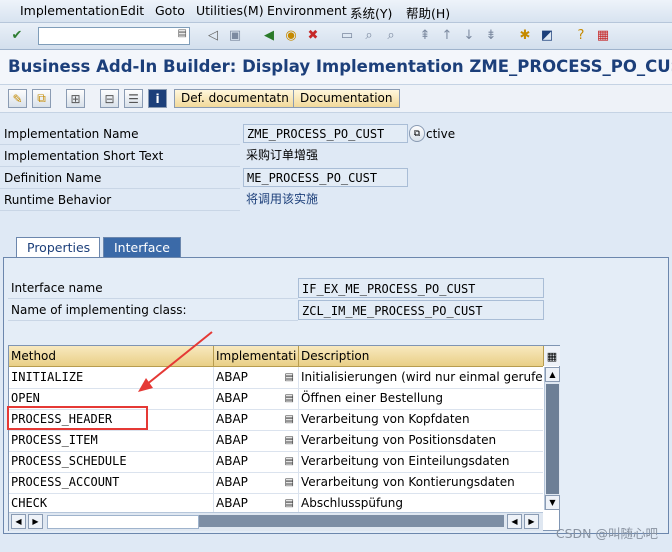 The height and width of the screenshot is (552, 672). I want to click on annotation-arrow, so click(175, 361).